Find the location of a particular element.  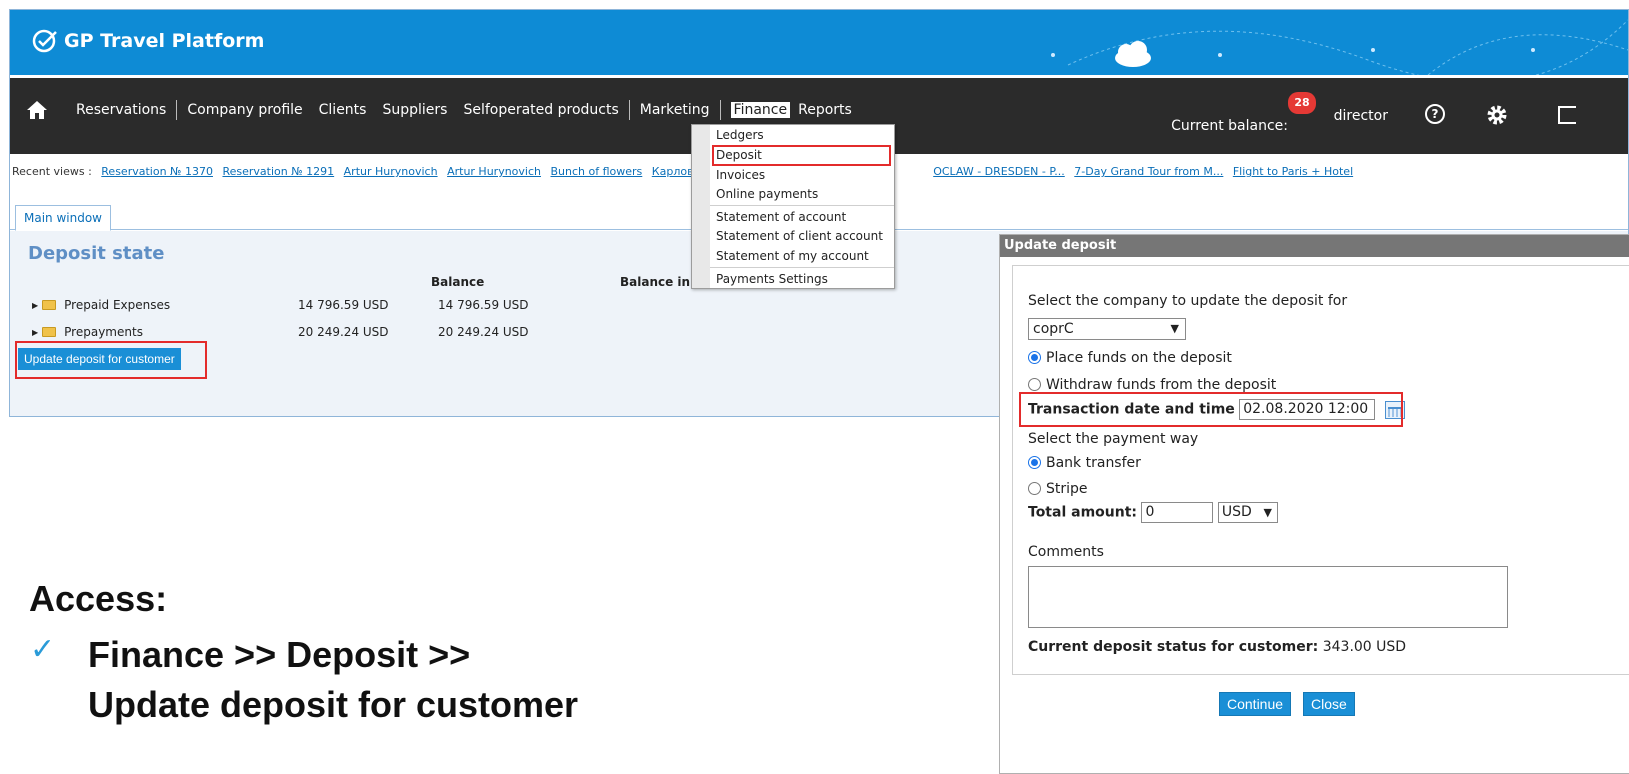

row-balance: 14 796.59 USD is located at coordinates (483, 305).